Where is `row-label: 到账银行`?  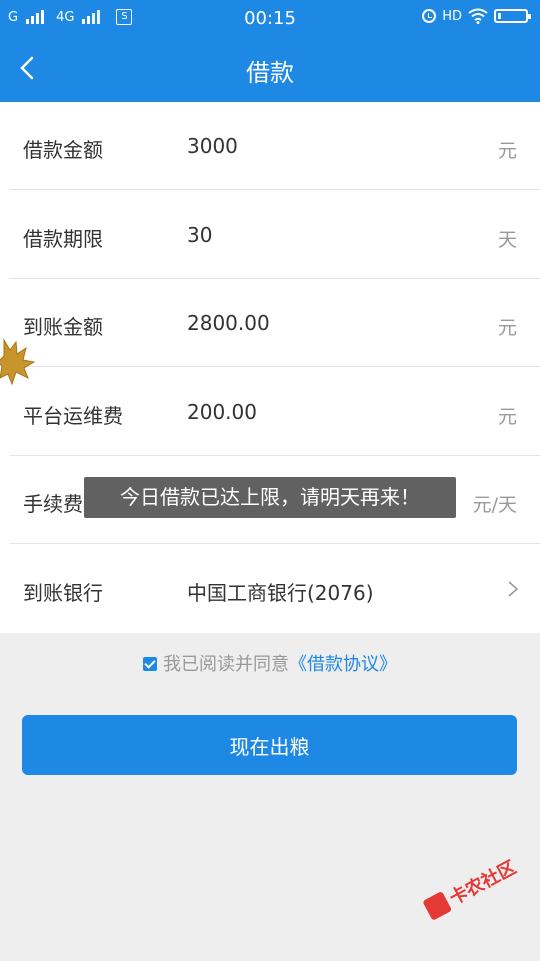
row-label: 到账银行 is located at coordinates (63, 593).